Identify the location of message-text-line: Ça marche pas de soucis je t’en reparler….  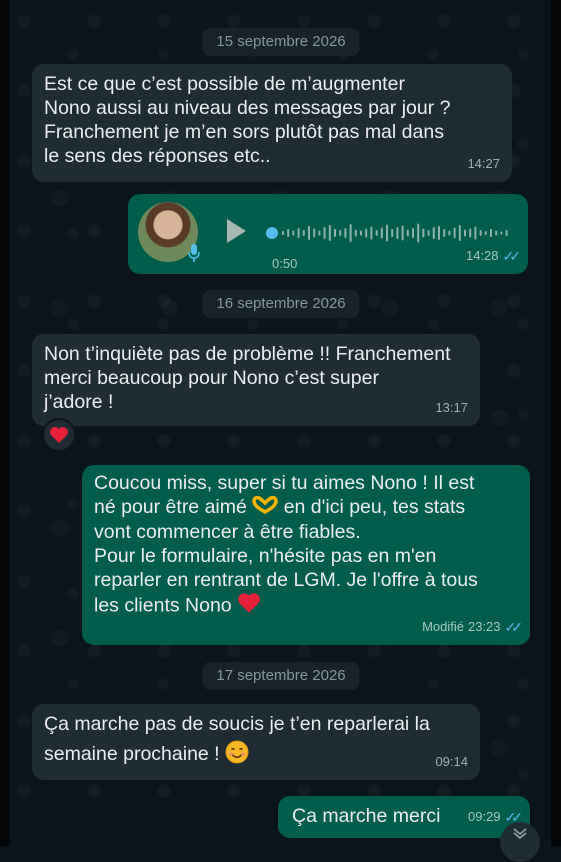
(237, 724).